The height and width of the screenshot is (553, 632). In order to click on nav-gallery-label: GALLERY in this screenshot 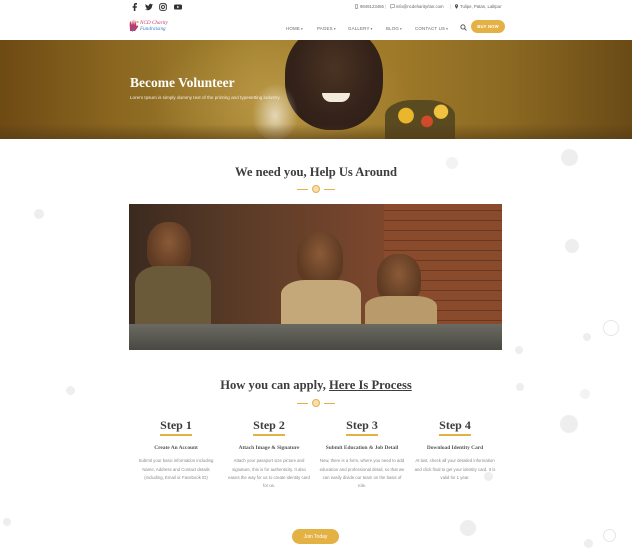, I will do `click(359, 28)`.